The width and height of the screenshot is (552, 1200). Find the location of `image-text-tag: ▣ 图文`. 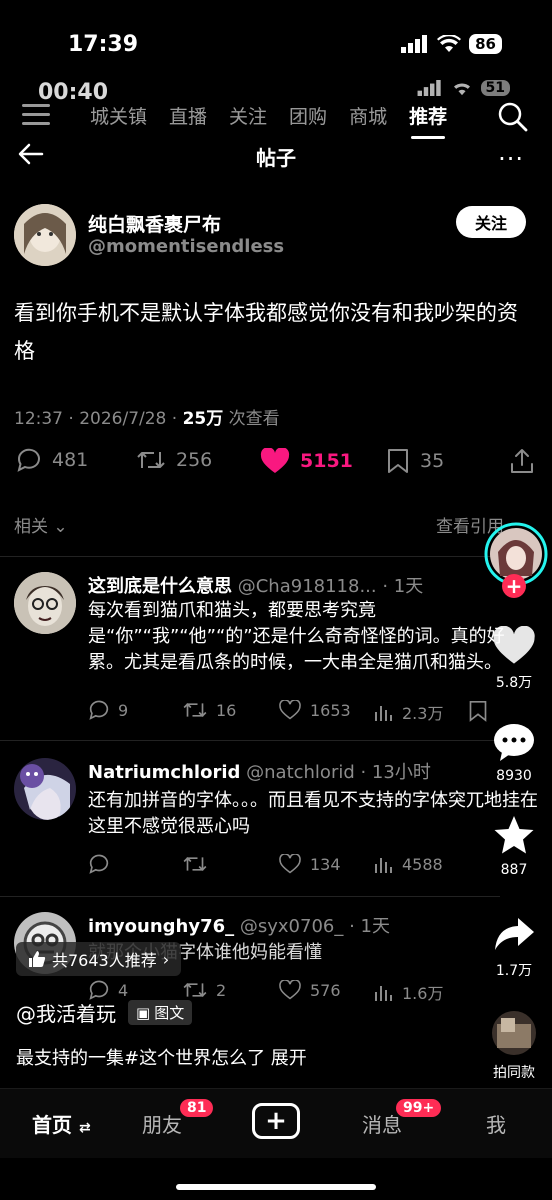

image-text-tag: ▣ 图文 is located at coordinates (160, 1012).